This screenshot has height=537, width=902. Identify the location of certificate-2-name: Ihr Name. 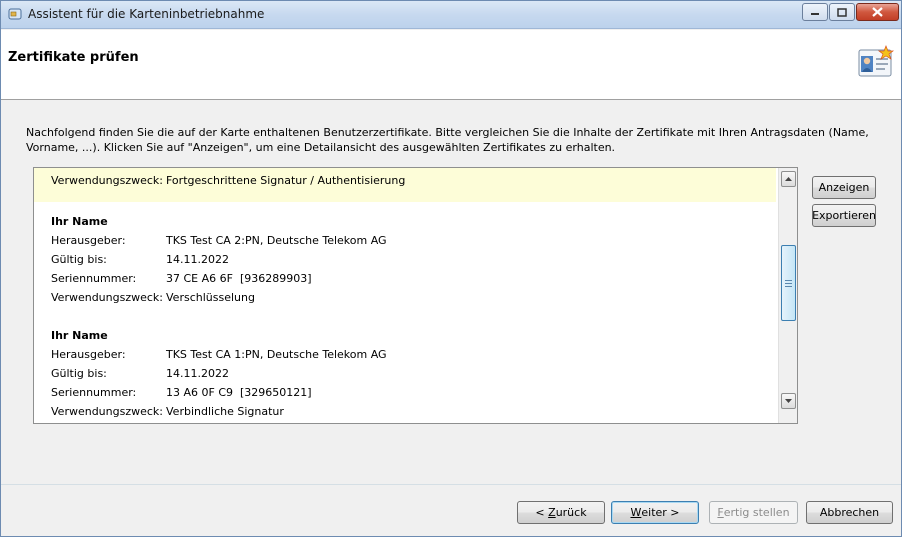
(79, 335).